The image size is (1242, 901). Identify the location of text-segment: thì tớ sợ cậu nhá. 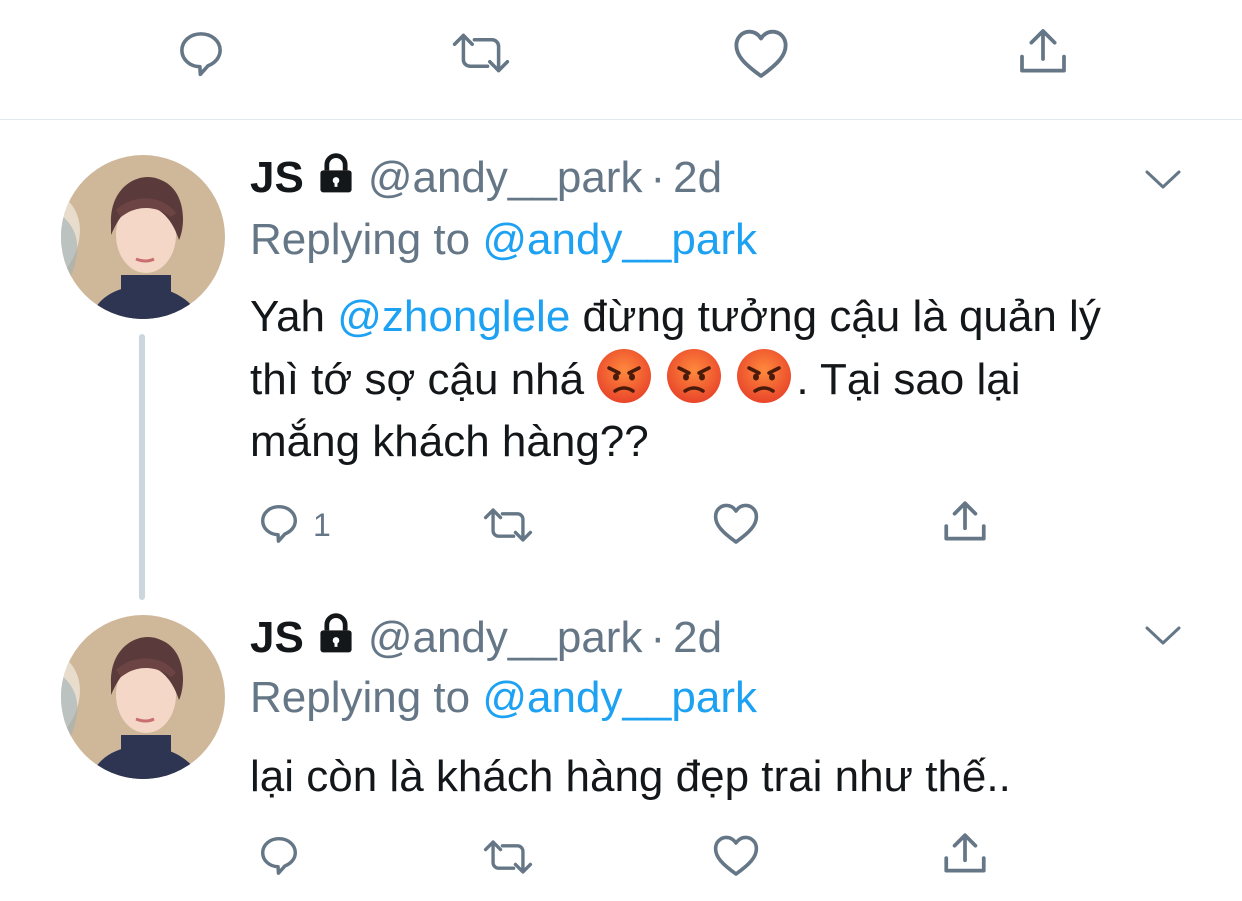
(423, 379).